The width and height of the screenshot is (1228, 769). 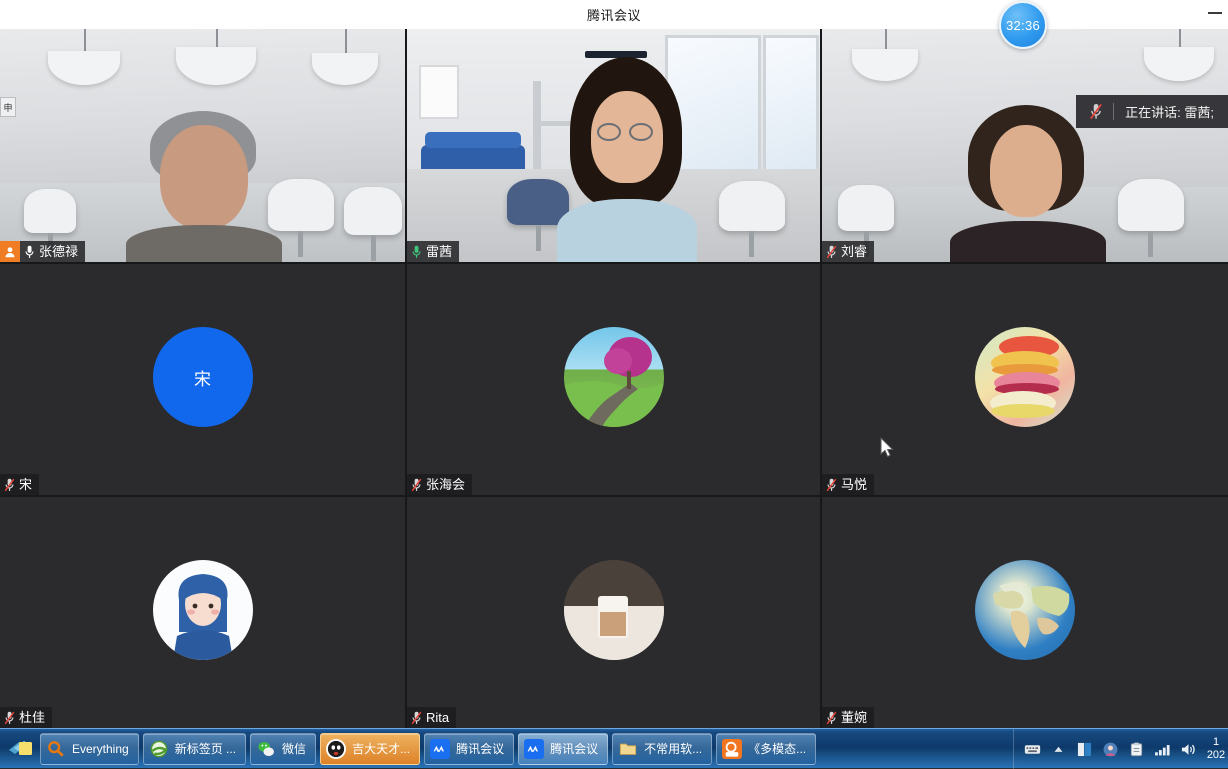 I want to click on participant-name-bar: 刘睿, so click(x=848, y=251).